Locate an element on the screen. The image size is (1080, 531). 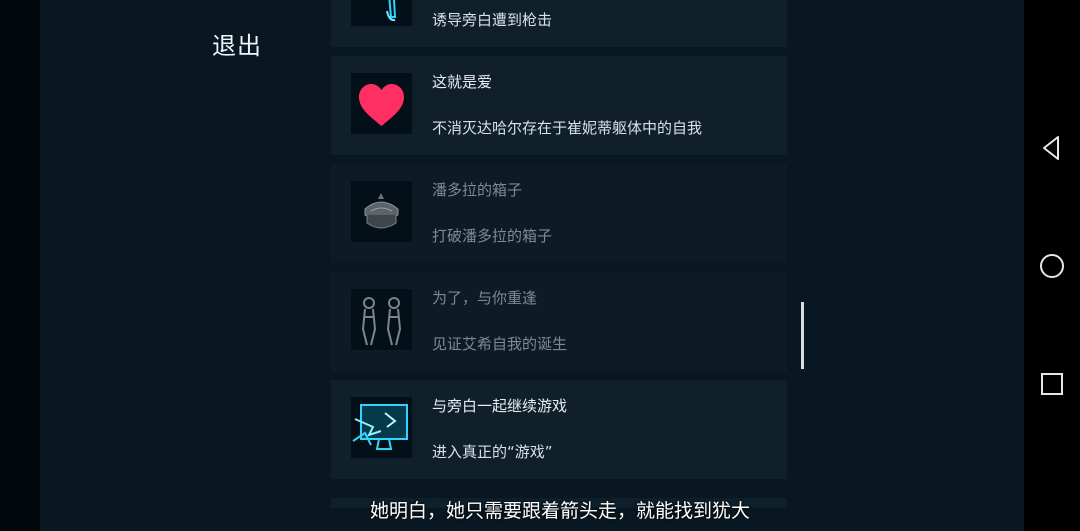
achievement-description: 不消灭达哈尔存在于崔妮蒂躯体中的自我 is located at coordinates (567, 128).